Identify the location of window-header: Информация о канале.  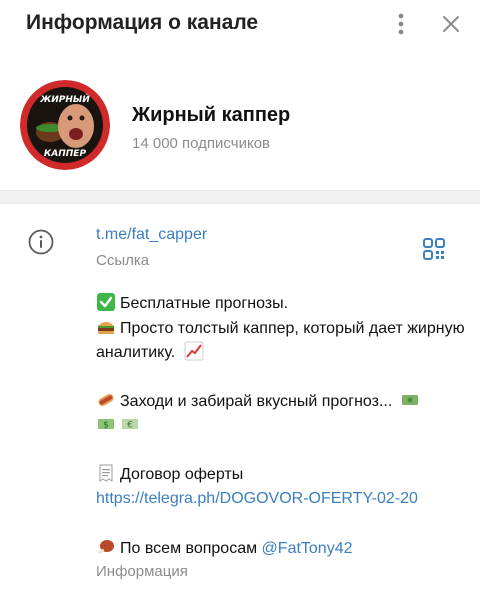
(240, 24).